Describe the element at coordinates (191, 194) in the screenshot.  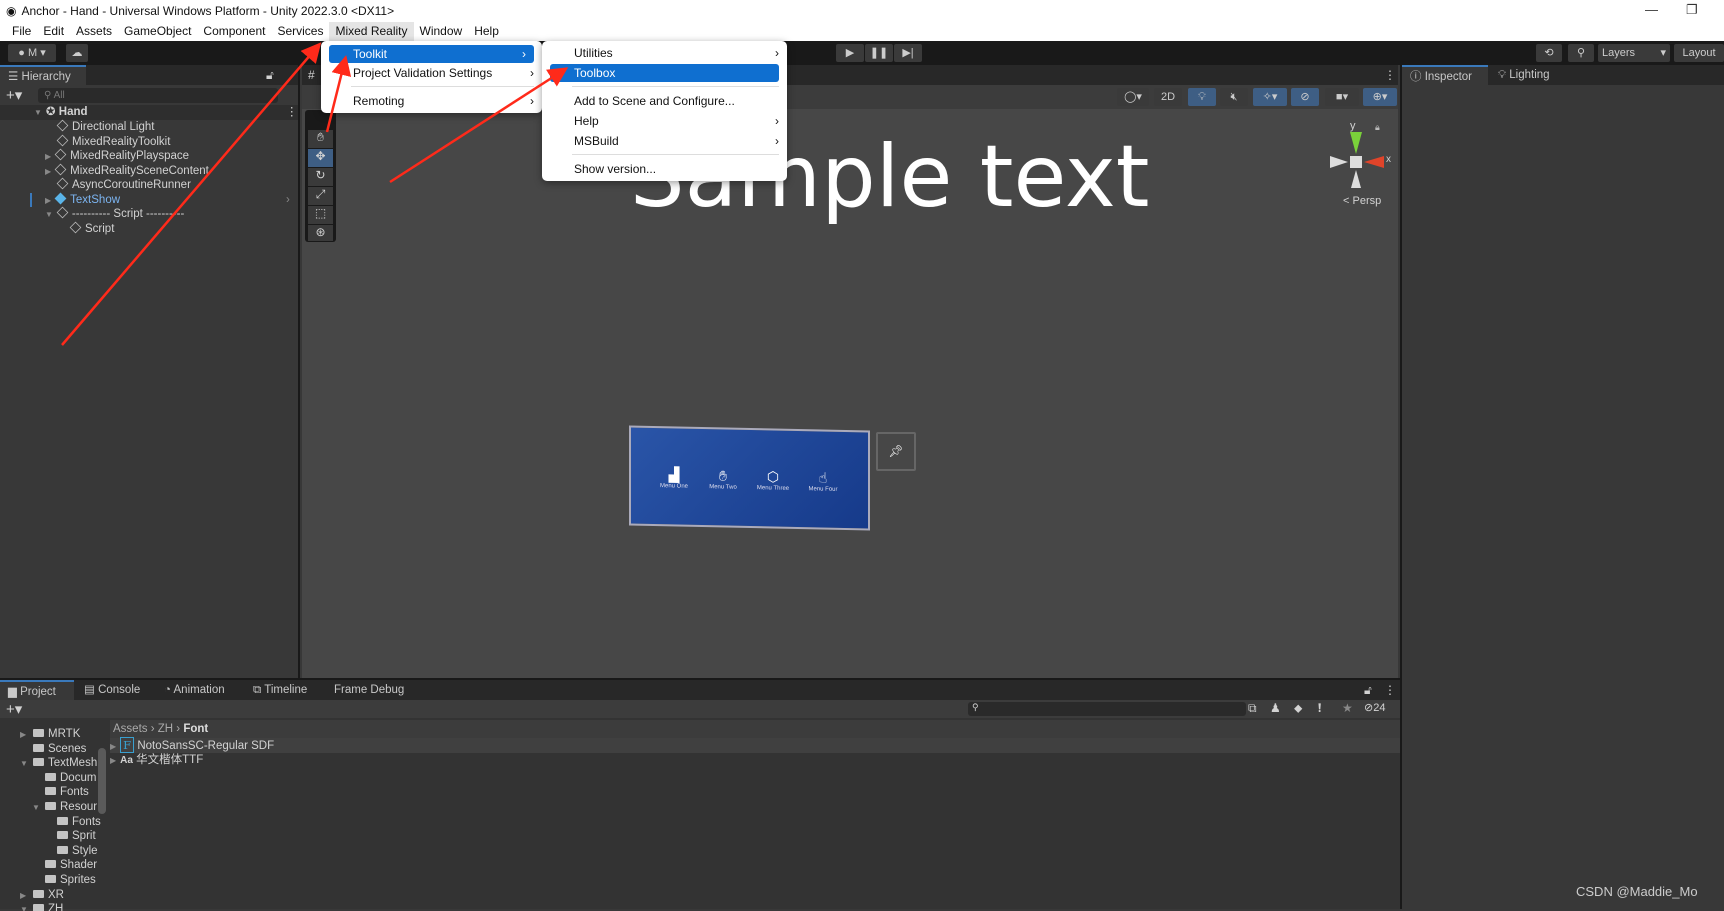
I see `annotation-arrow-mixed-reality` at that location.